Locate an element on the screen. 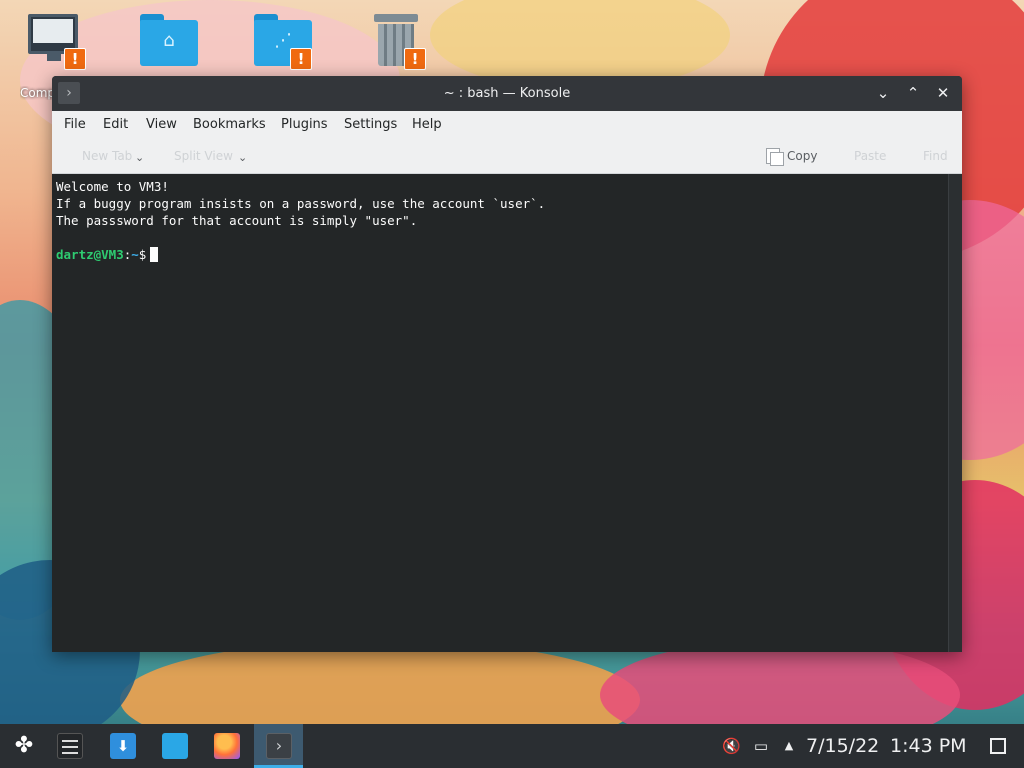  application-launcher: ✤ is located at coordinates (23, 746).